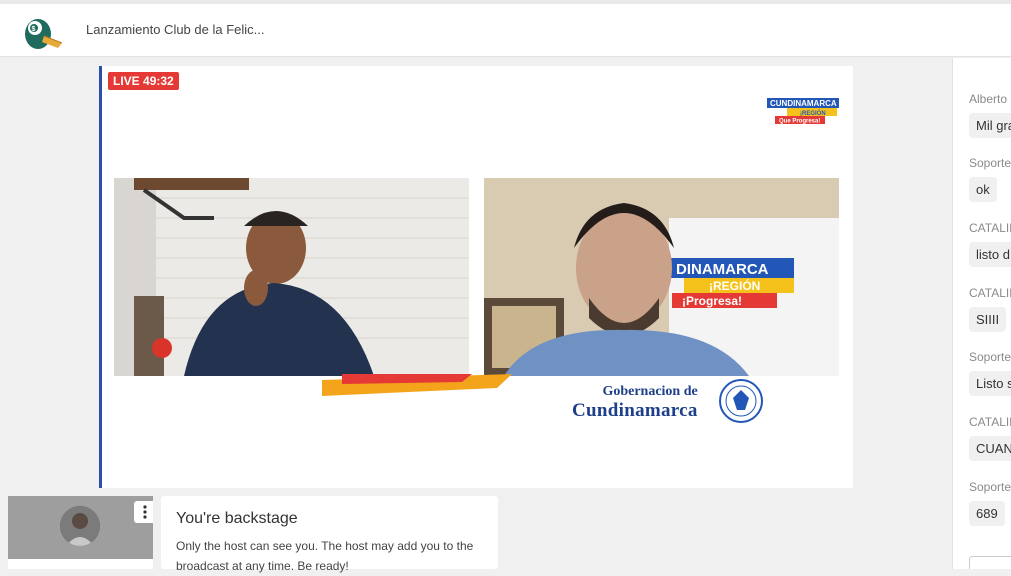  I want to click on banner-text-line1: DINAMARCA, so click(722, 269).